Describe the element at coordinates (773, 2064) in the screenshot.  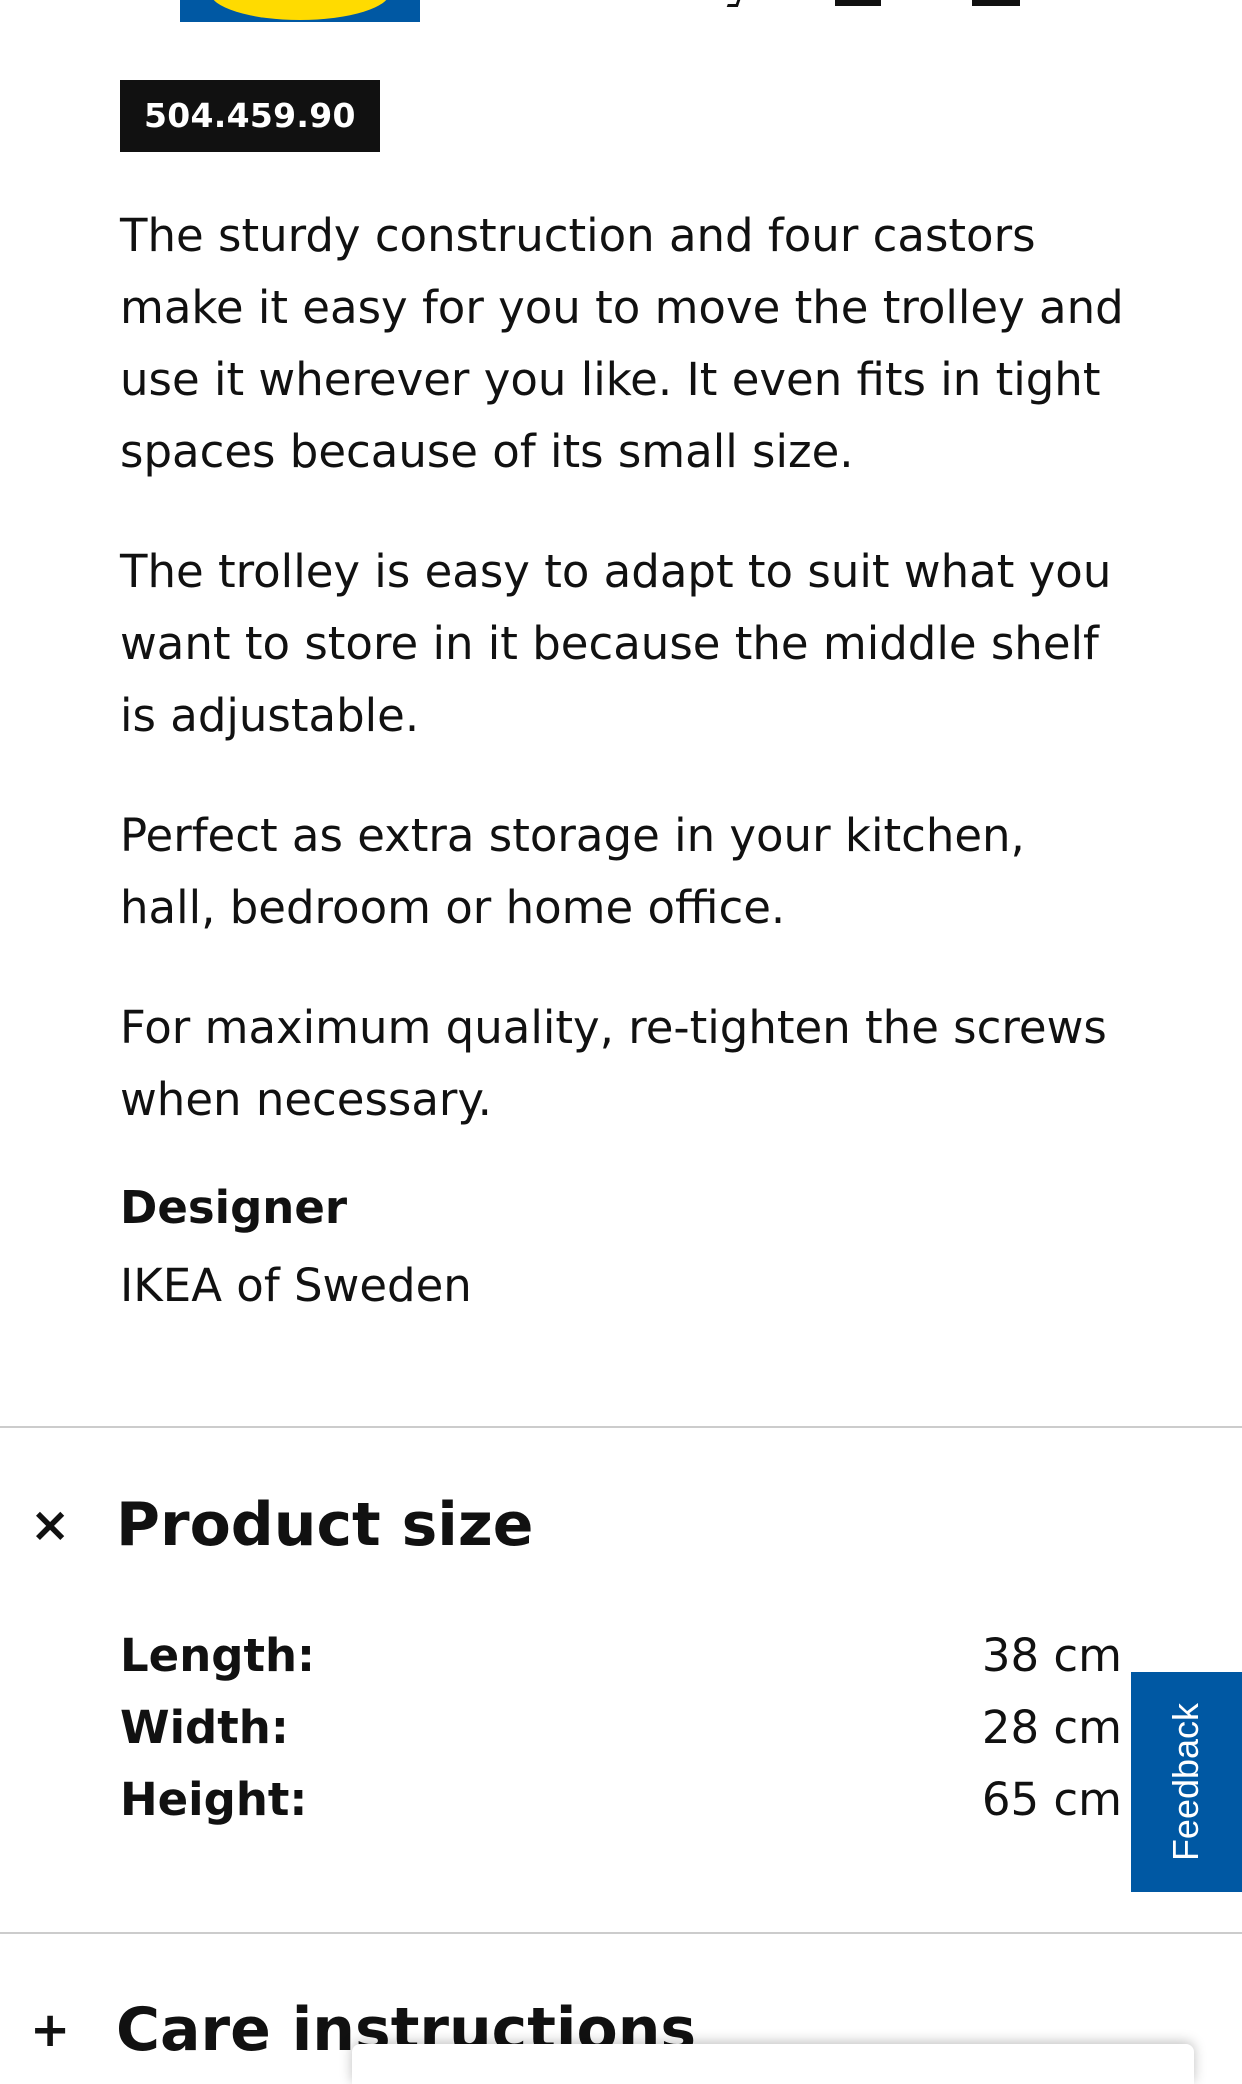
I see `bottom-sheet-panel` at that location.